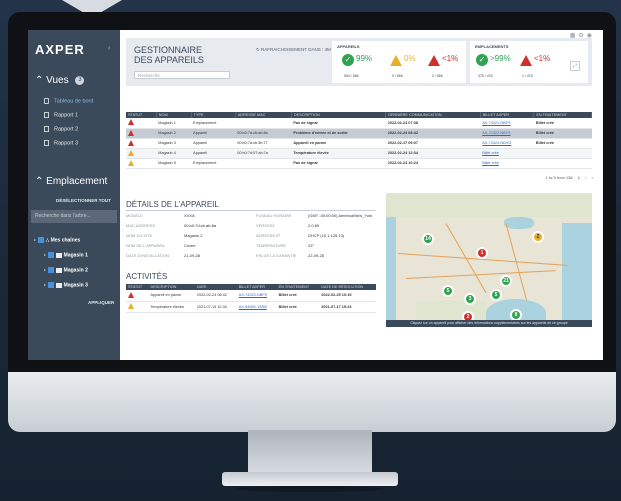 This screenshot has height=501, width=621. Describe the element at coordinates (482, 253) in the screenshot. I see `map-cluster-pin: 1` at that location.